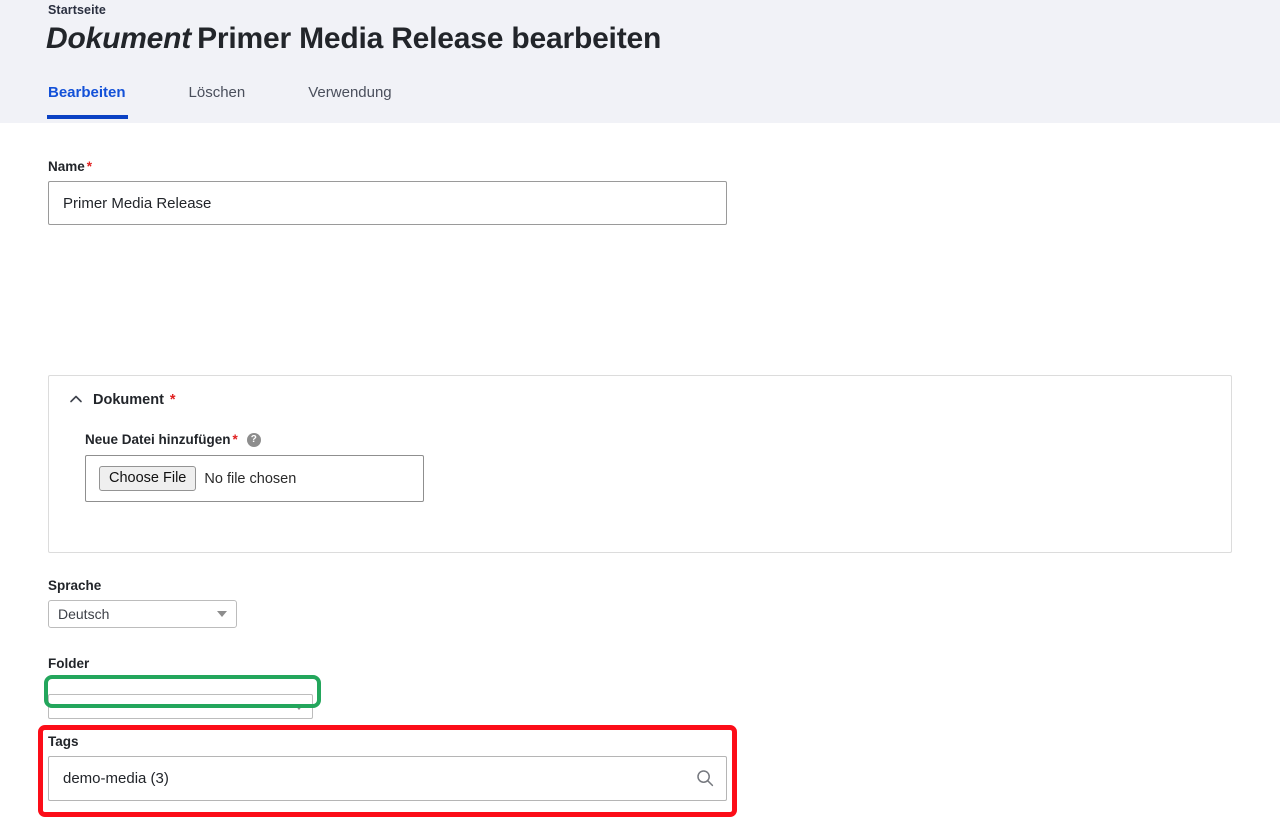  What do you see at coordinates (658, 439) in the screenshot?
I see `file-label-row: Neue Datei hinzufügen * ?` at bounding box center [658, 439].